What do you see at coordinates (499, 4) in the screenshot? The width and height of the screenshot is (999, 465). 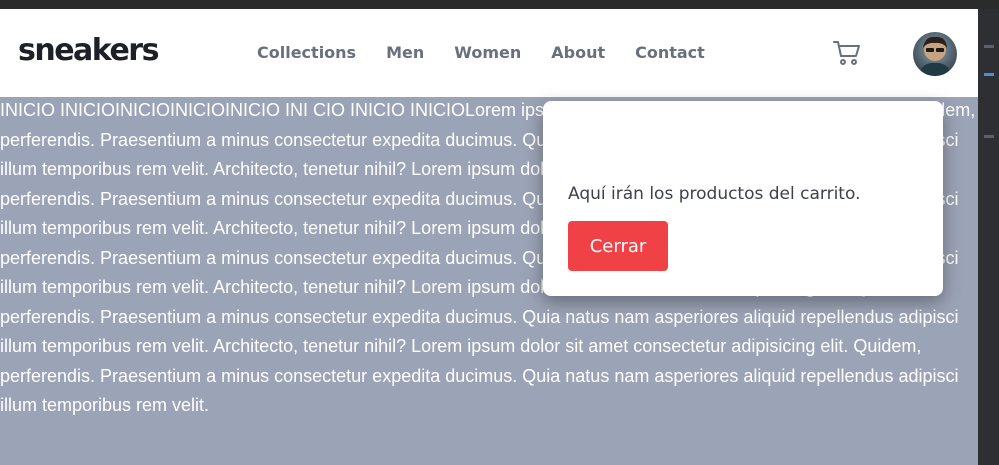 I see `browser-top-strip` at bounding box center [499, 4].